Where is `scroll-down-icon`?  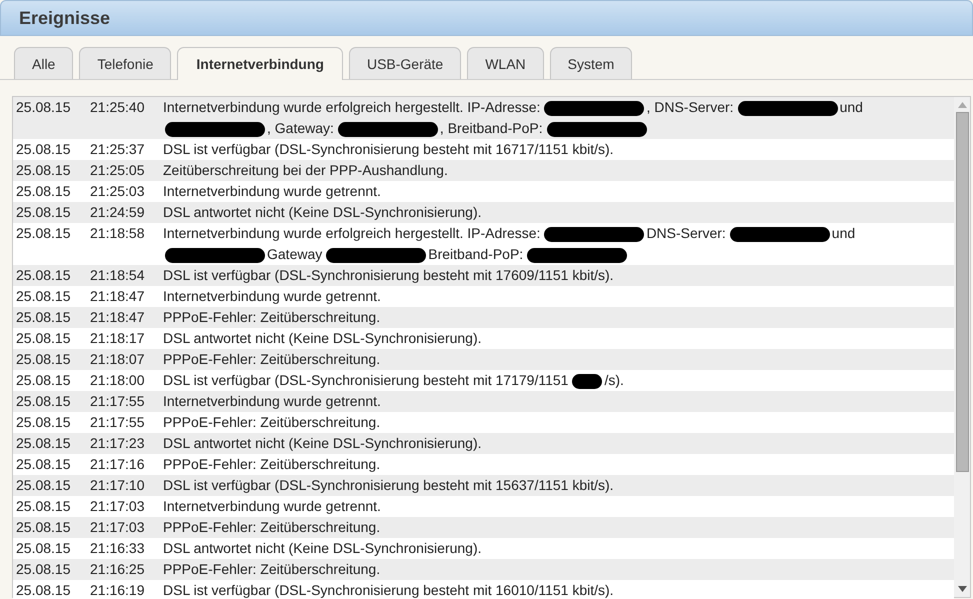
scroll-down-icon is located at coordinates (962, 589).